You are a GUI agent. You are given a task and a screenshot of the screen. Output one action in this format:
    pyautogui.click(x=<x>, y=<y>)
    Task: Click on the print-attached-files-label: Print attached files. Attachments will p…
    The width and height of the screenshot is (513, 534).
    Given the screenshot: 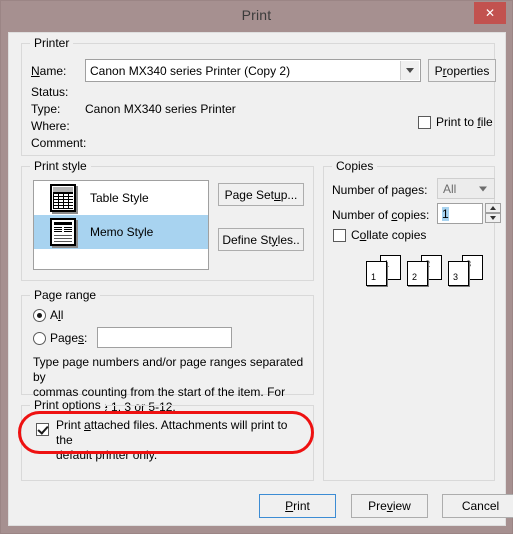 What is the action you would take?
    pyautogui.click(x=180, y=440)
    